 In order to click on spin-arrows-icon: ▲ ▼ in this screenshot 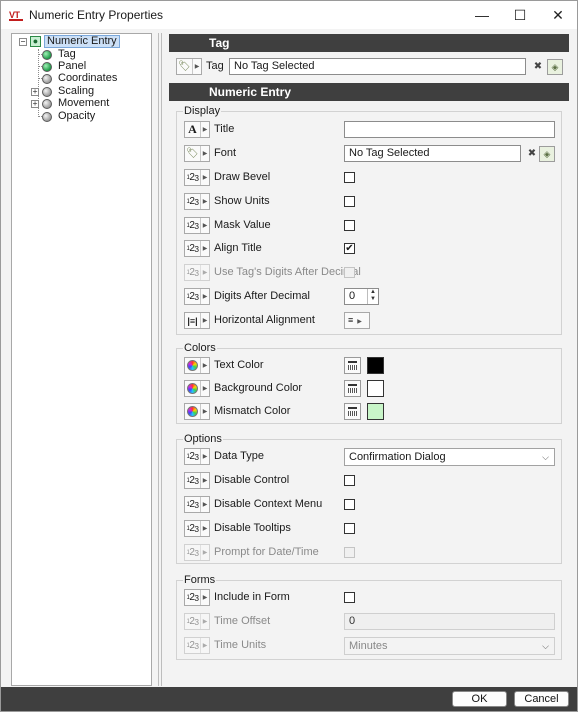, I will do `click(372, 296)`.